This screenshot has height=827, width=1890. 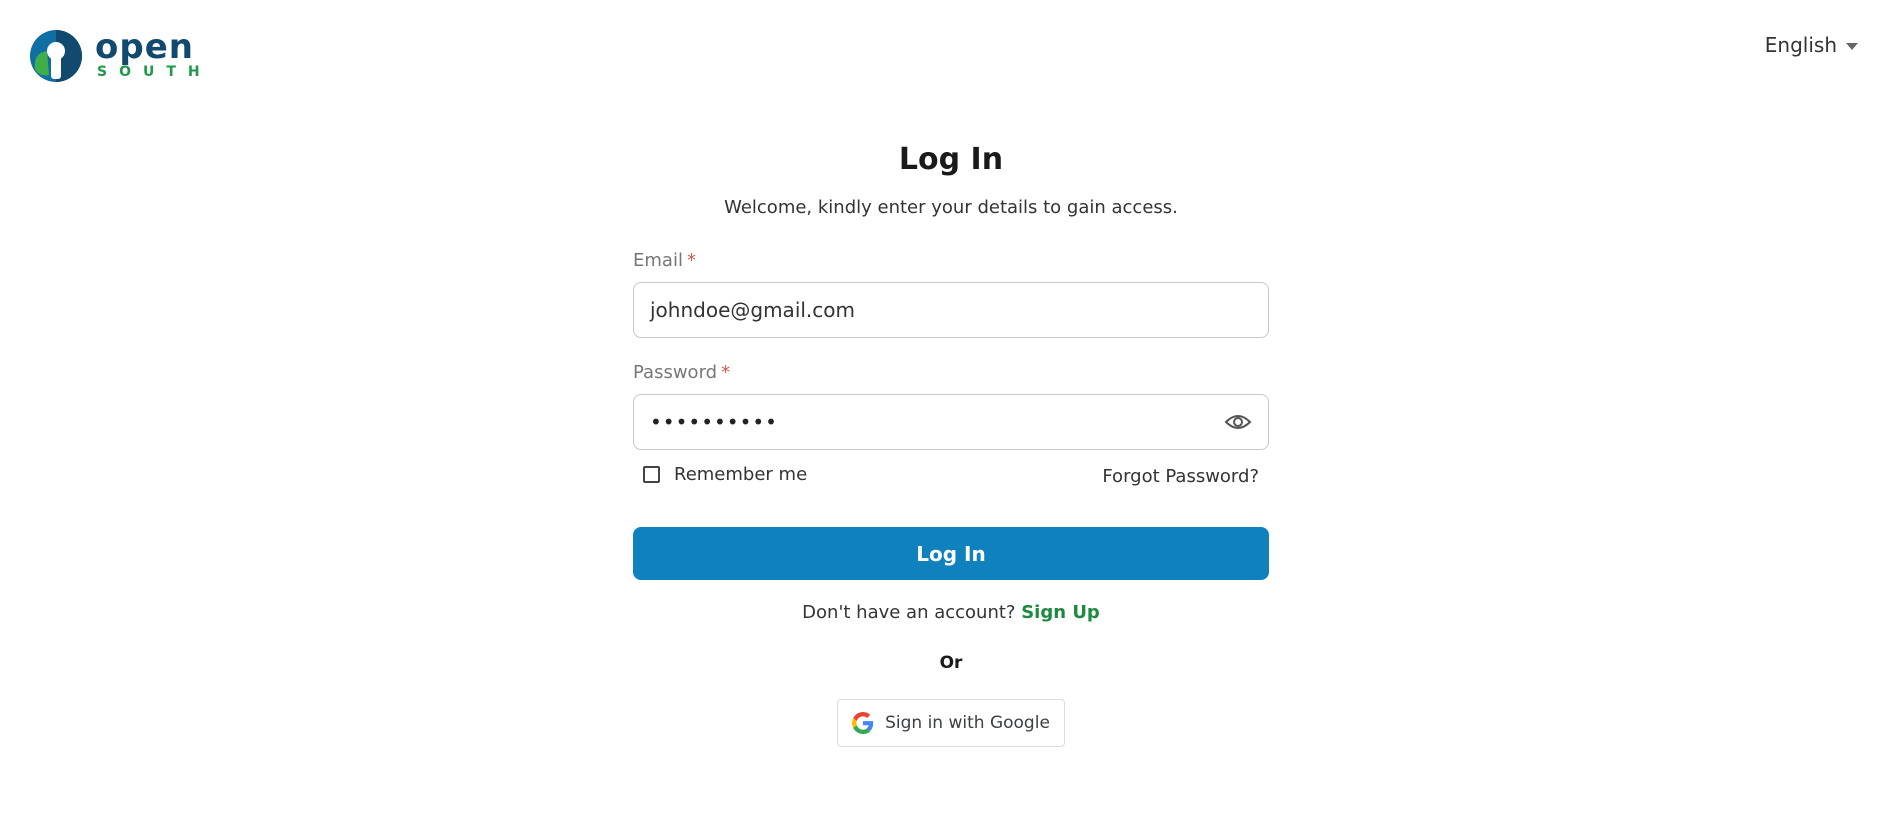 I want to click on remember-me-checkbox: Remember me, so click(x=725, y=474).